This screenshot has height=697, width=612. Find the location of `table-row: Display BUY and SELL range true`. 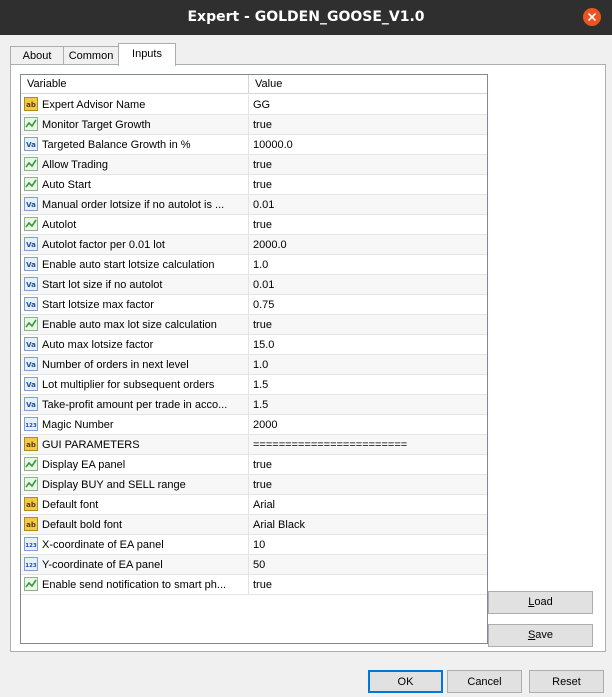

table-row: Display BUY and SELL range true is located at coordinates (254, 485).